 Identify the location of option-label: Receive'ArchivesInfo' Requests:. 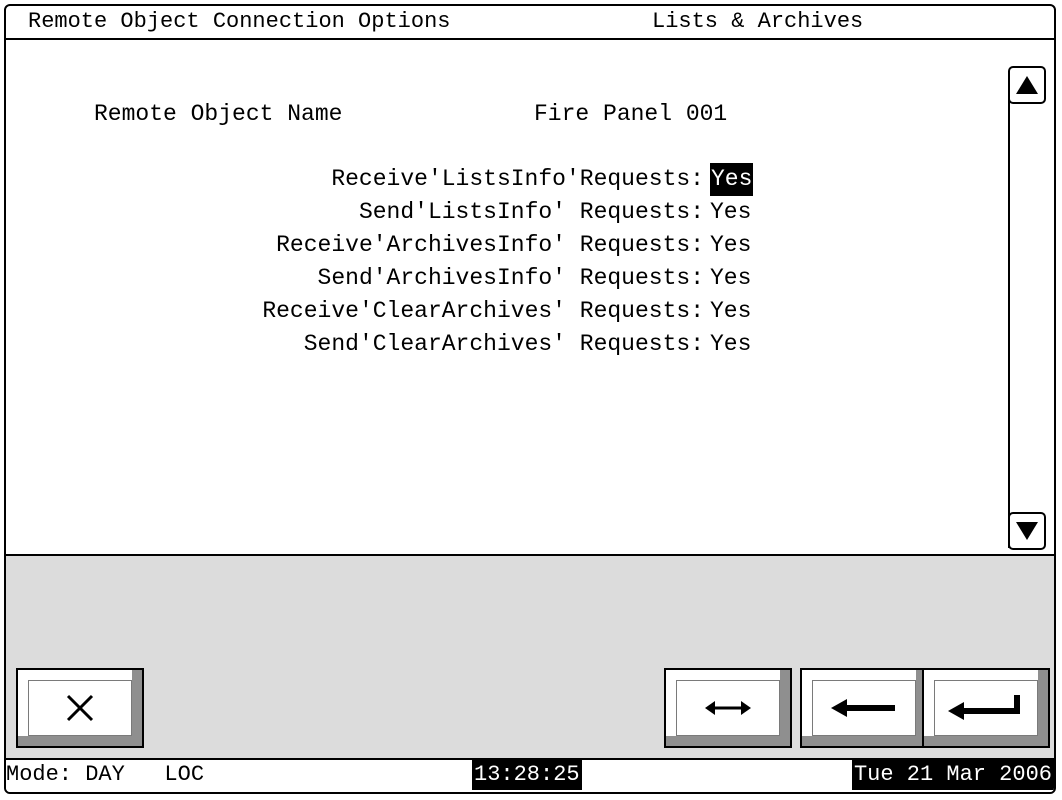
(490, 245).